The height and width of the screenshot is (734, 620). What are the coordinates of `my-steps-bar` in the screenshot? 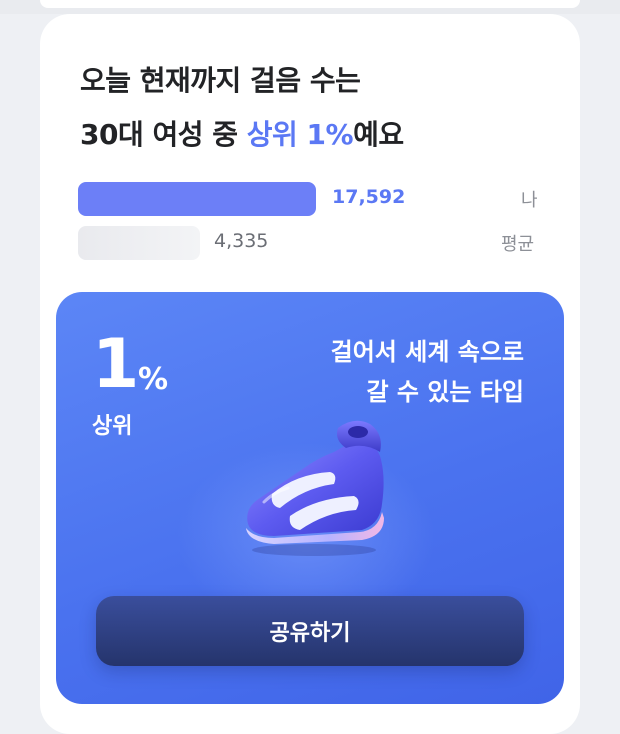 It's located at (197, 199).